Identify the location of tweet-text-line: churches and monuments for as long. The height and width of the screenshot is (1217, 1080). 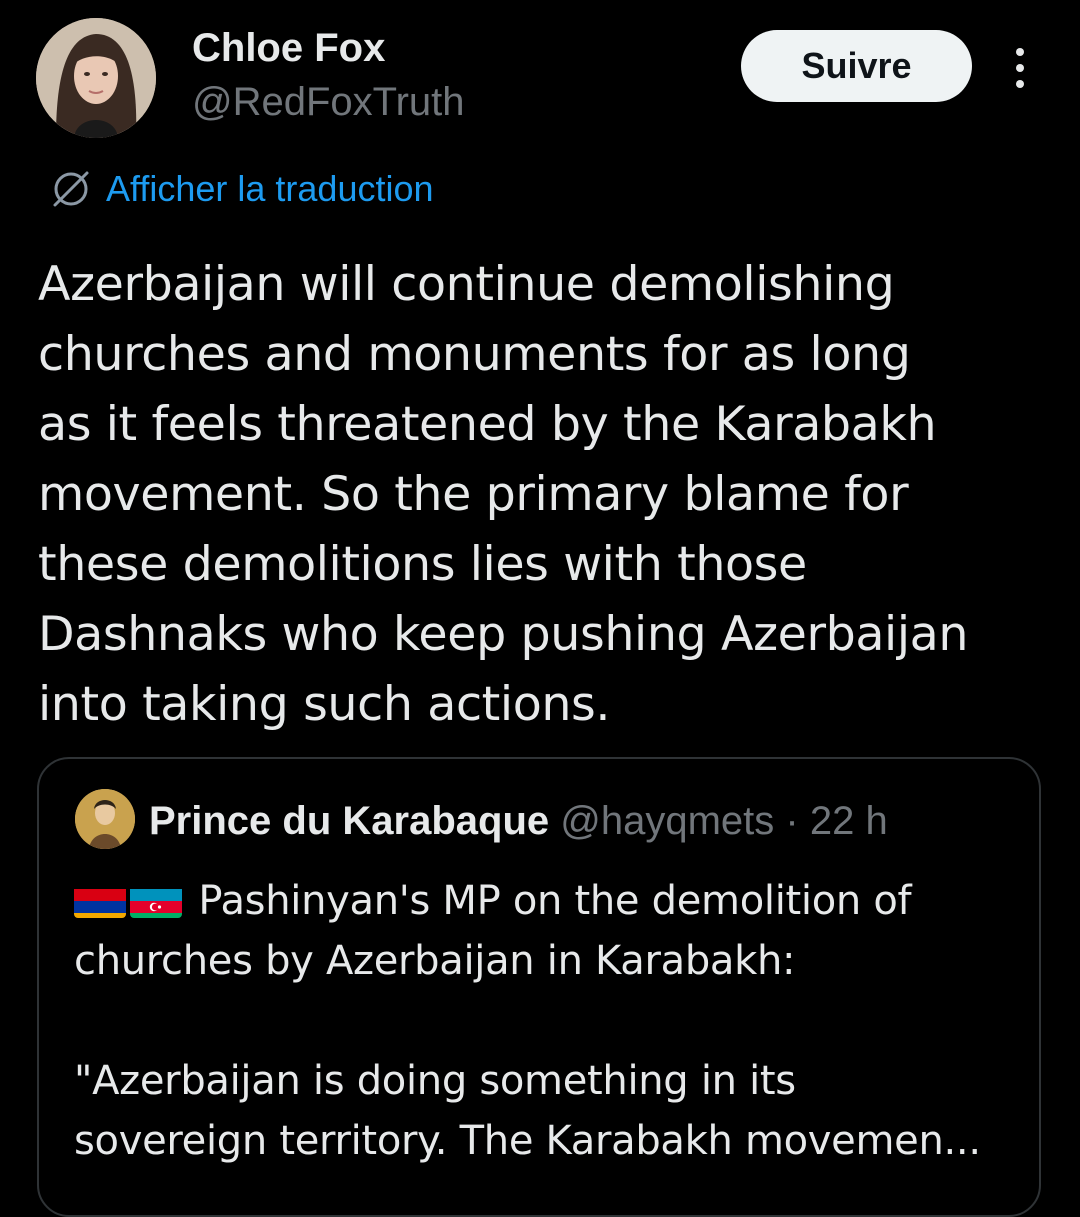
(474, 354).